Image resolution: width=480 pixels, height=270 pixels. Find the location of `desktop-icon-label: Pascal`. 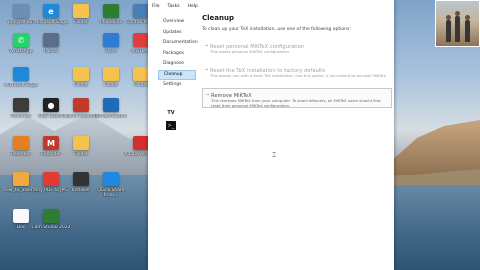

desktop-icon-label: Pascal is located at coordinates (51, 51).